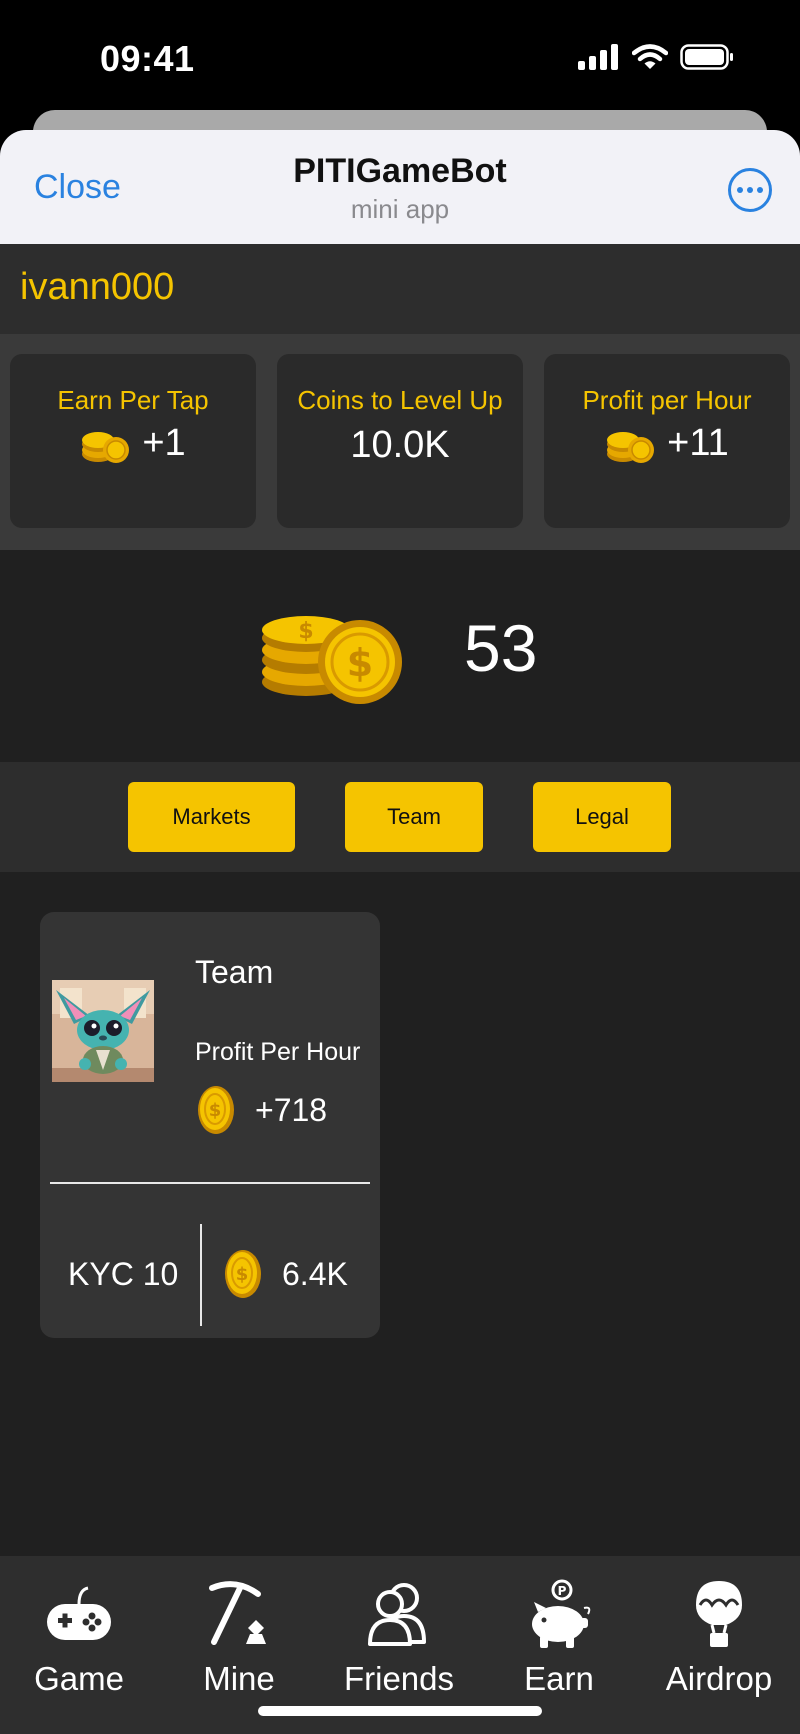  Describe the element at coordinates (719, 1614) in the screenshot. I see `airdrop-icon` at that location.